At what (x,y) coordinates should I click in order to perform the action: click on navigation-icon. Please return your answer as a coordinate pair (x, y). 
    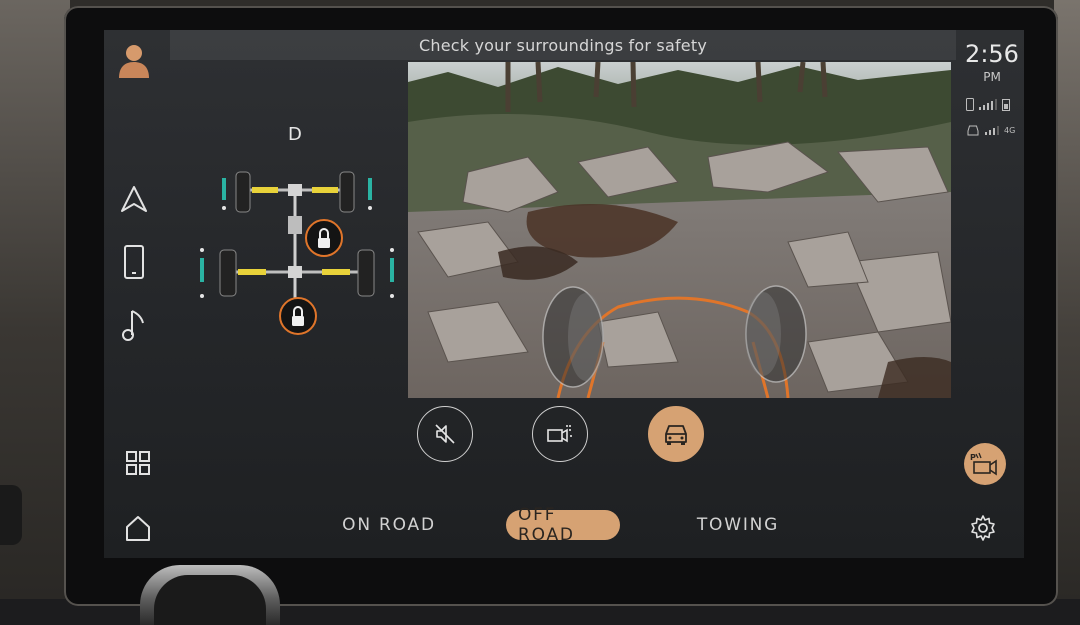
    Looking at the image, I should click on (134, 199).